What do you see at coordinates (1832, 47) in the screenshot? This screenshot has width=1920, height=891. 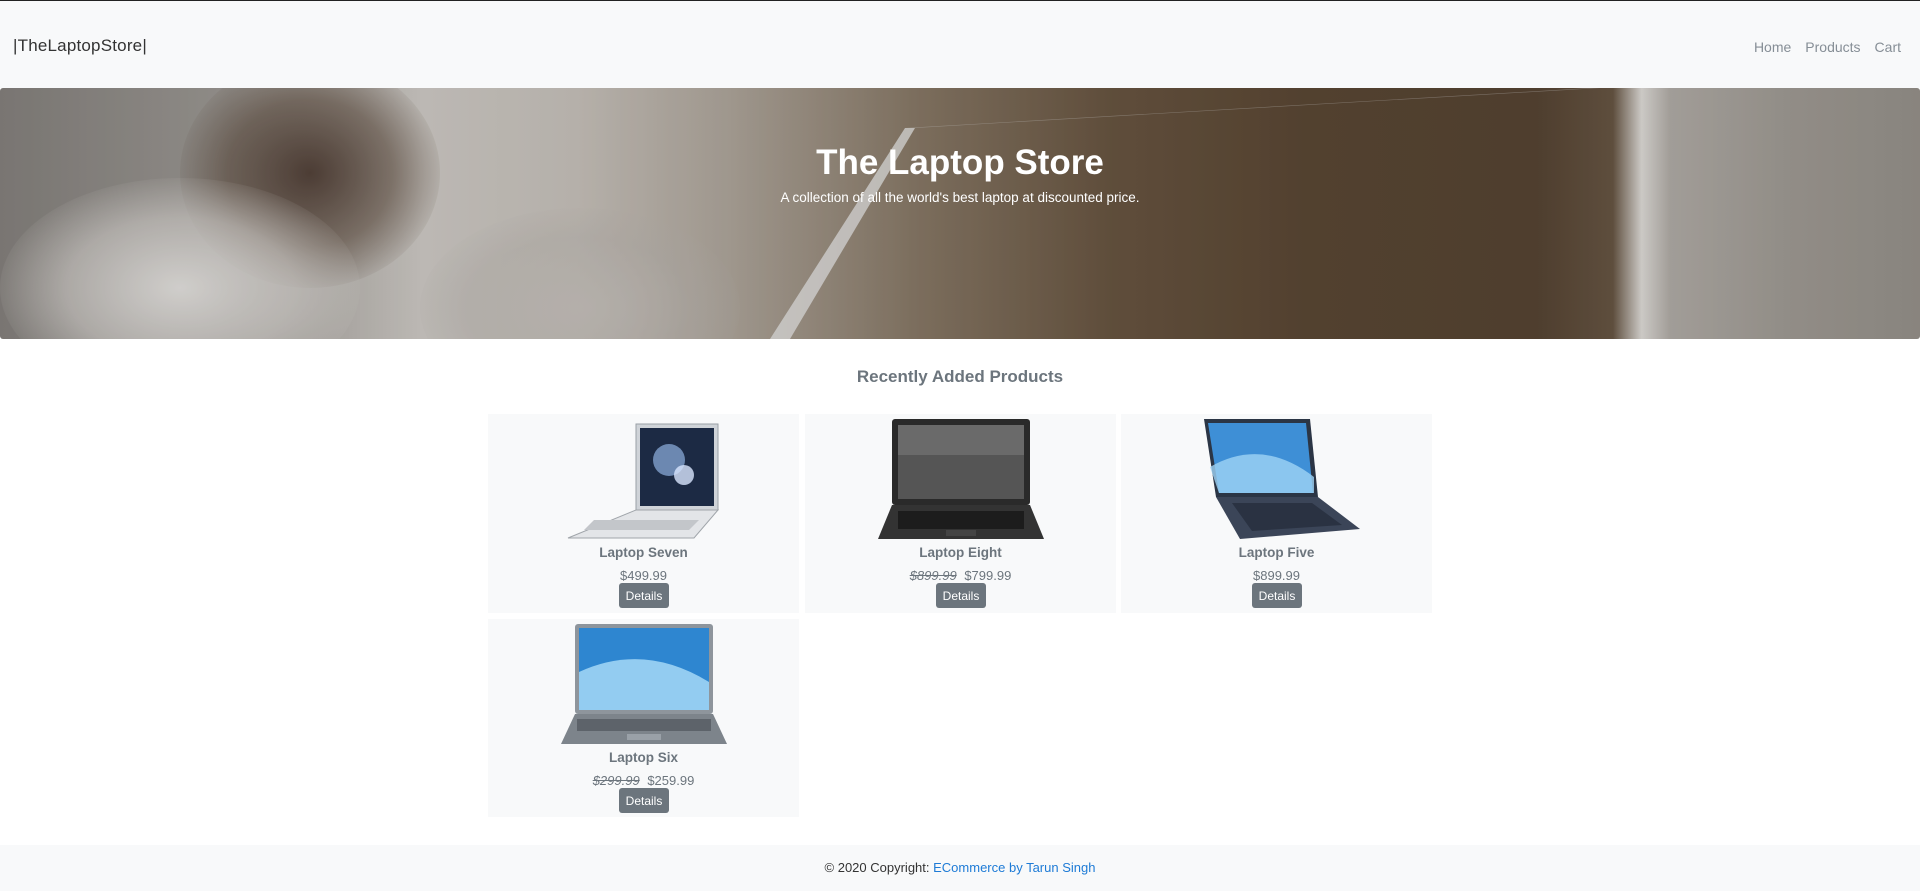 I see `nav-link-products: Products` at bounding box center [1832, 47].